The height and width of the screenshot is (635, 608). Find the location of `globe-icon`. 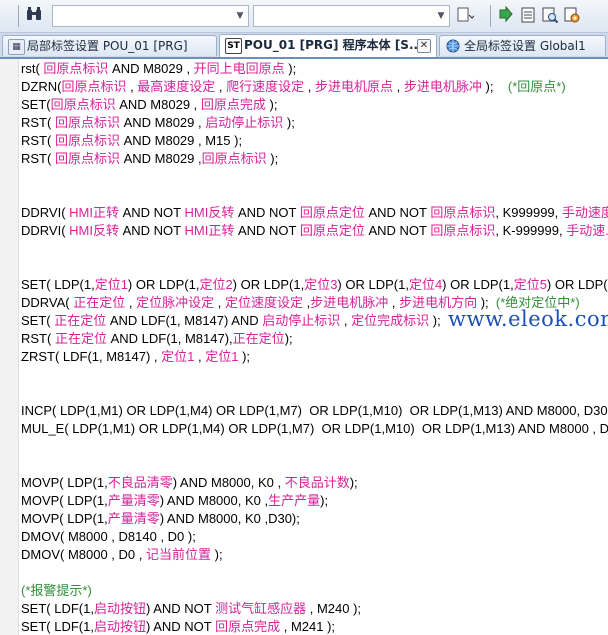

globe-icon is located at coordinates (452, 46).